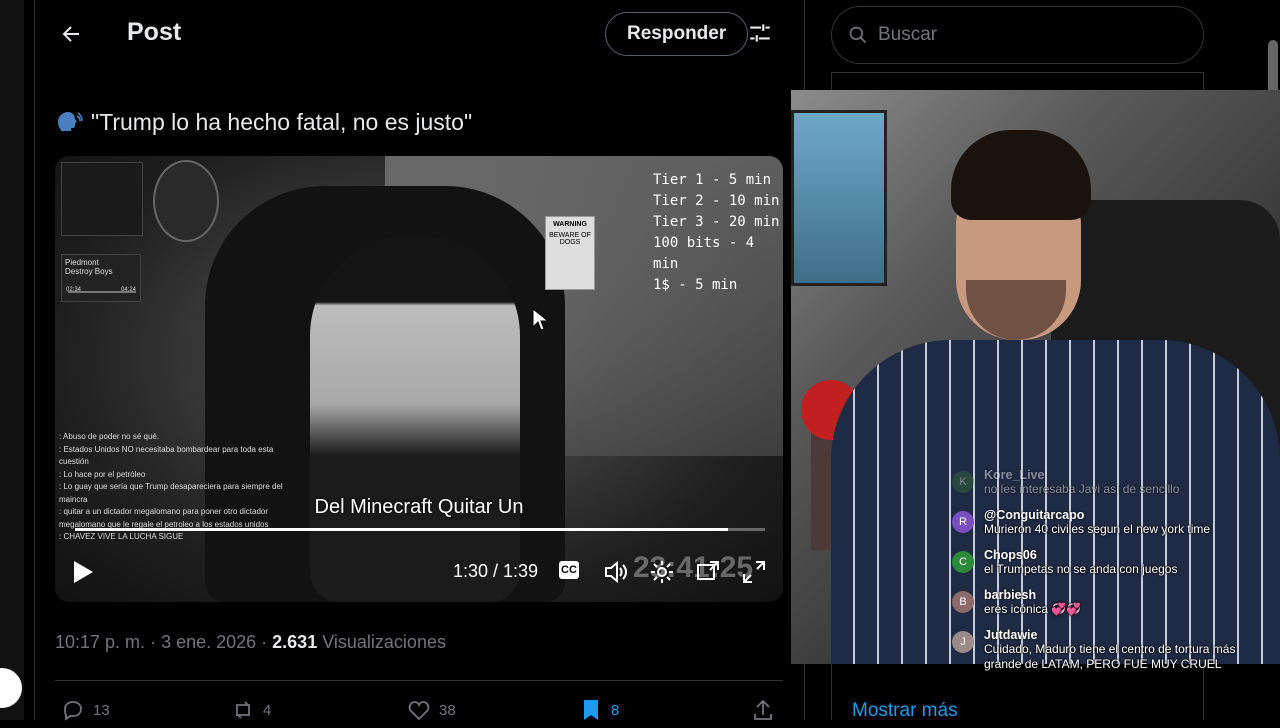  I want to click on reply-bubble-icon, so click(73, 711).